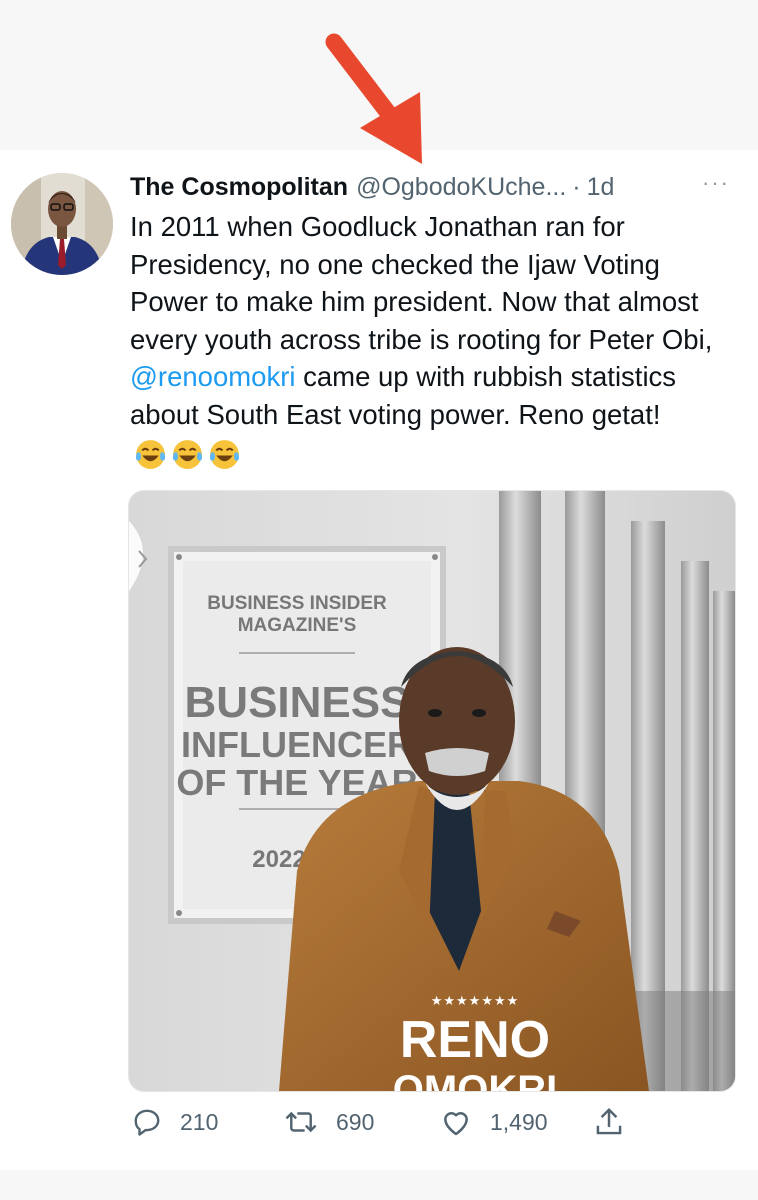  Describe the element at coordinates (716, 183) in the screenshot. I see `more-options-icon: ···` at that location.